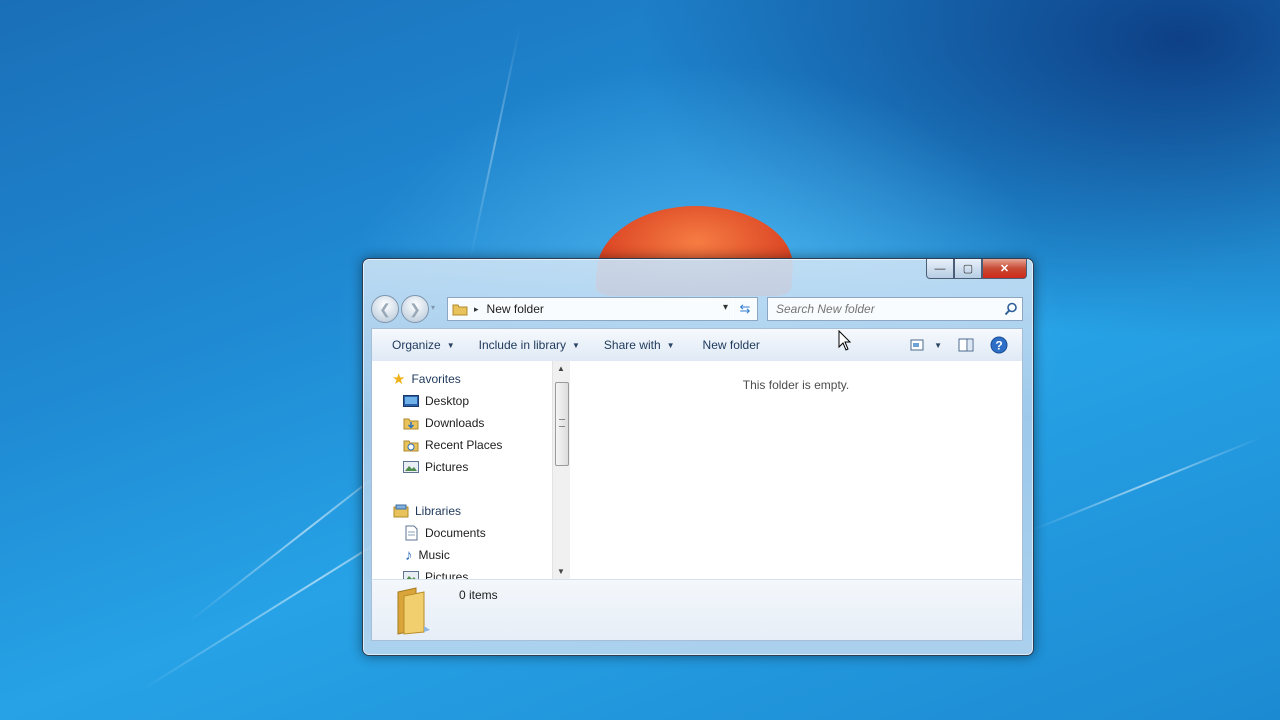 Image resolution: width=1280 pixels, height=720 pixels. What do you see at coordinates (399, 379) in the screenshot?
I see `star-icon: ★` at bounding box center [399, 379].